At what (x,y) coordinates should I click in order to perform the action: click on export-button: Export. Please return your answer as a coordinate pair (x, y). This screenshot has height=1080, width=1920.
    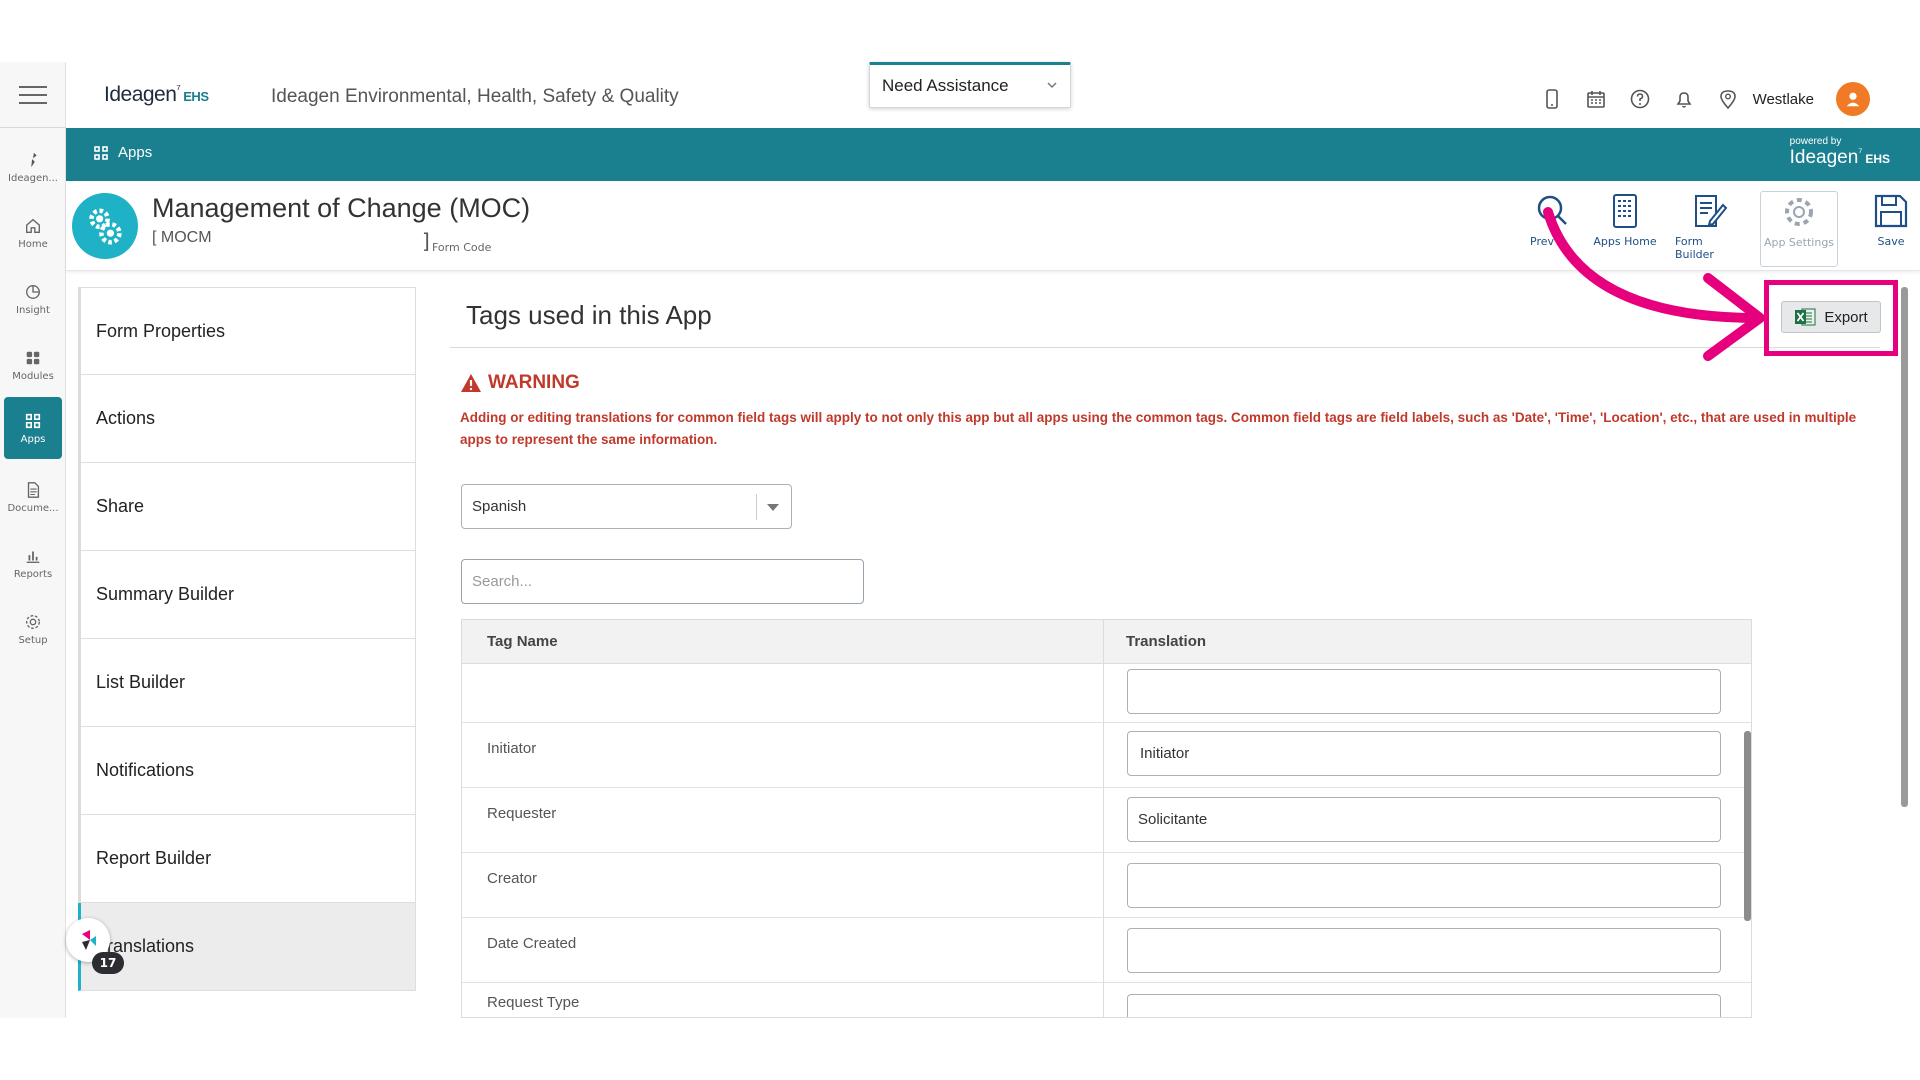
    Looking at the image, I should click on (1831, 317).